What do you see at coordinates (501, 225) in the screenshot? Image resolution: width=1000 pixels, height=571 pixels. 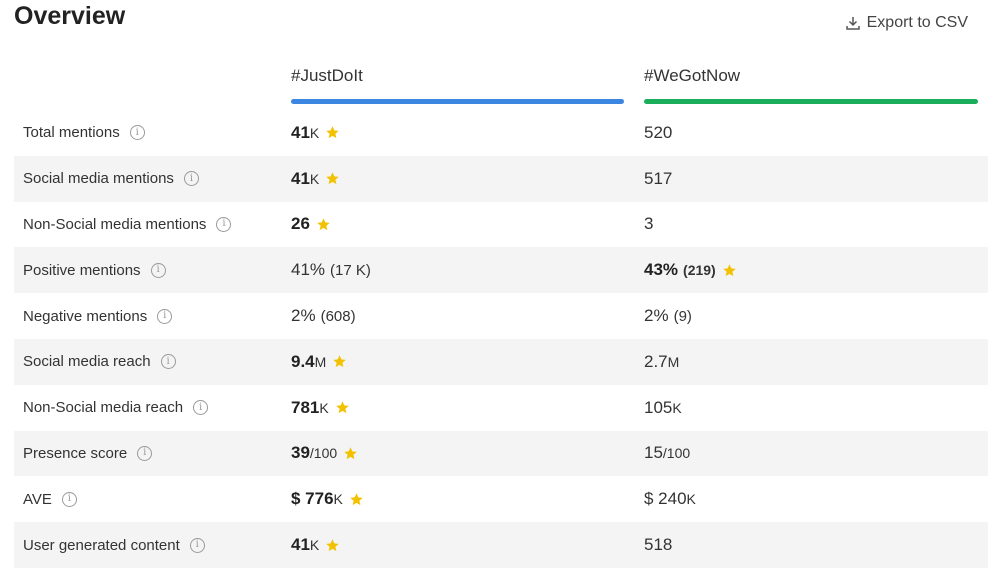 I see `table-row: Non-Social media mentions i 26 3` at bounding box center [501, 225].